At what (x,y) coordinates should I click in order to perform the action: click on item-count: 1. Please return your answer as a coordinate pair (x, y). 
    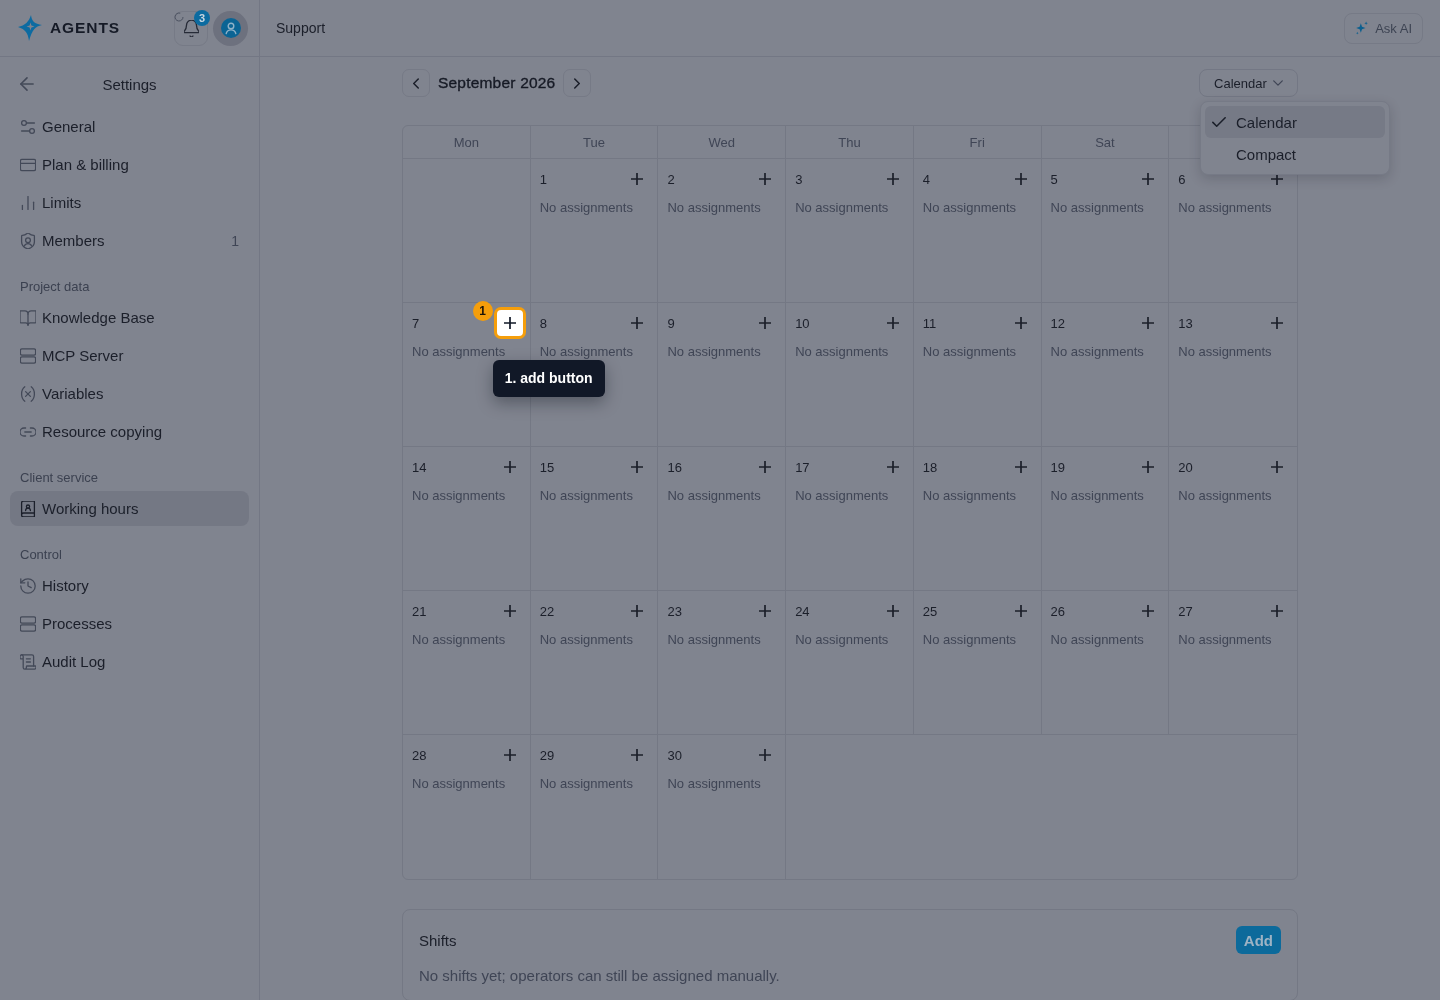
    Looking at the image, I should click on (235, 240).